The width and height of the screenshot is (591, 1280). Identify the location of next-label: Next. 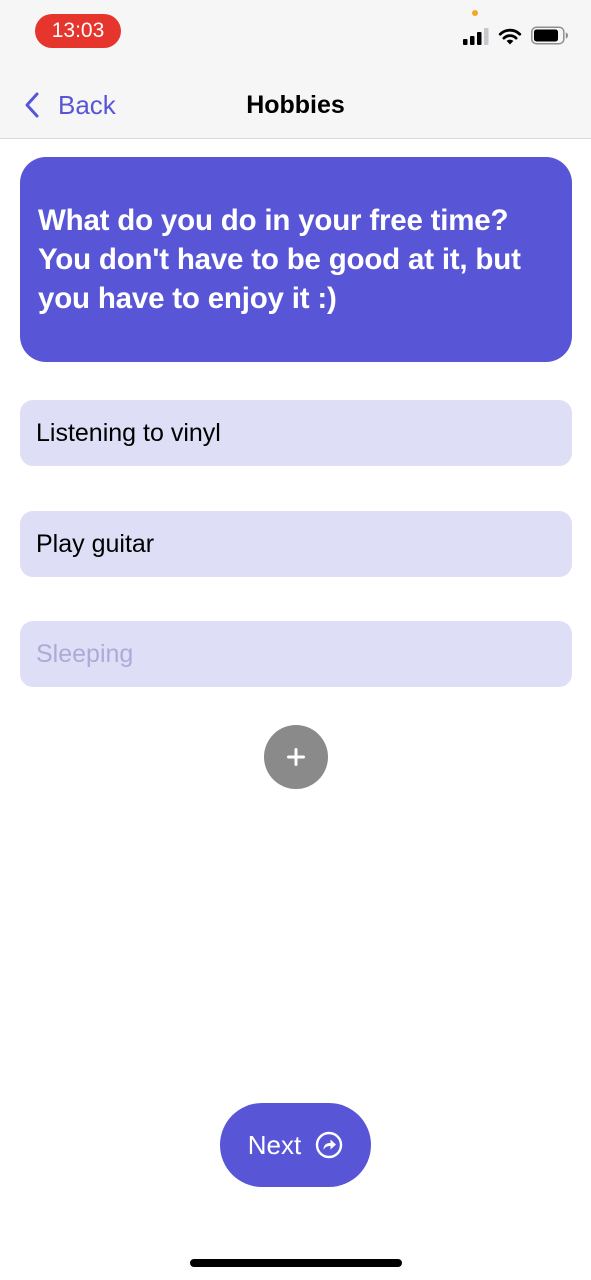
(274, 1144).